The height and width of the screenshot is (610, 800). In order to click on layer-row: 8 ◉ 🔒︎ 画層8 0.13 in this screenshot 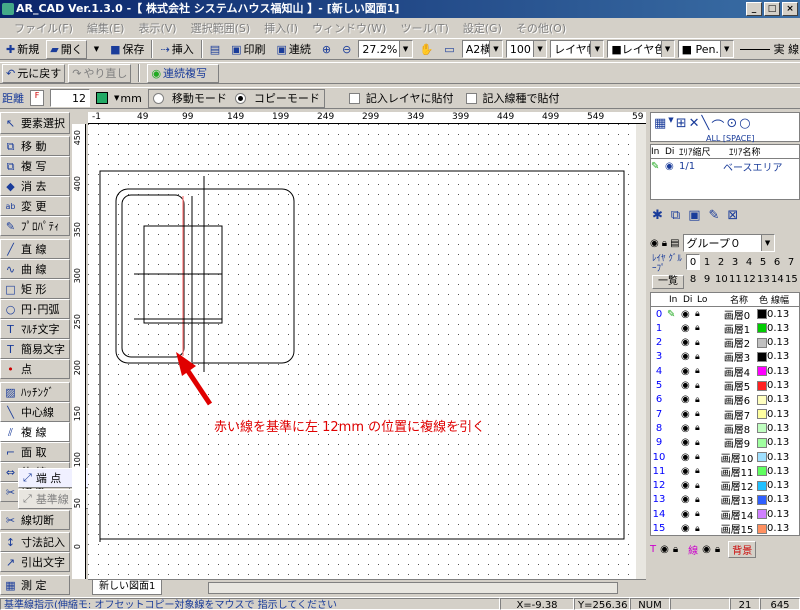, I will do `click(725, 428)`.